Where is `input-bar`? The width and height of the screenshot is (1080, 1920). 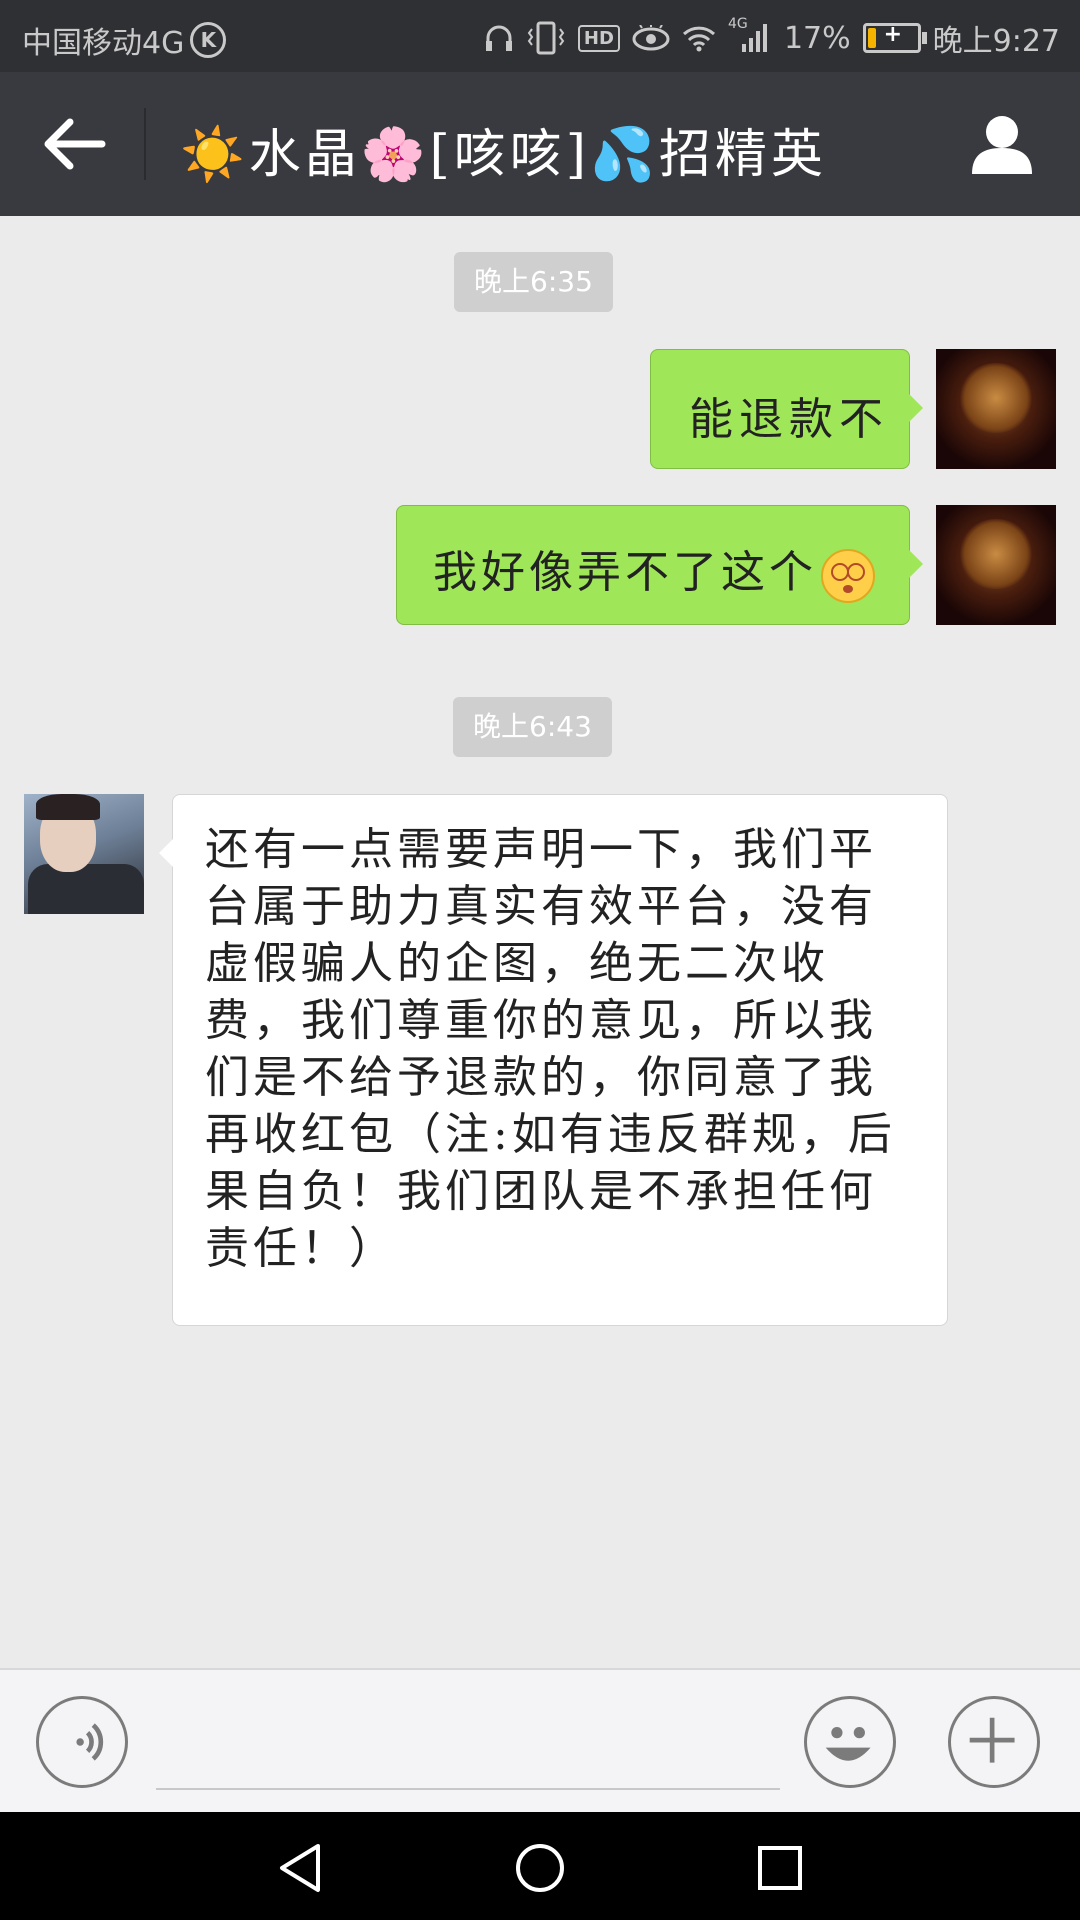 input-bar is located at coordinates (540, 1741).